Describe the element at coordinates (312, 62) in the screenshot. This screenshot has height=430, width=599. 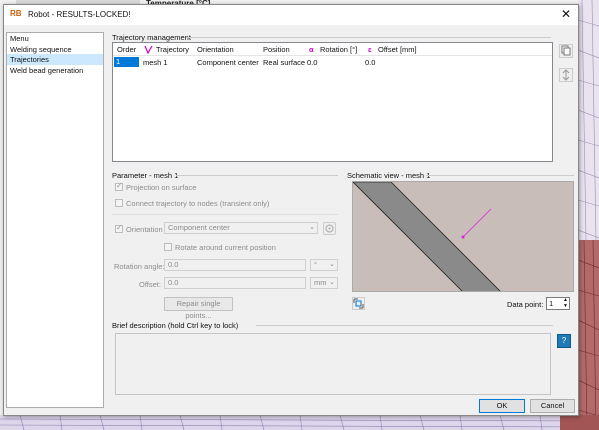
I see `row-rotation-cell: 0.0` at that location.